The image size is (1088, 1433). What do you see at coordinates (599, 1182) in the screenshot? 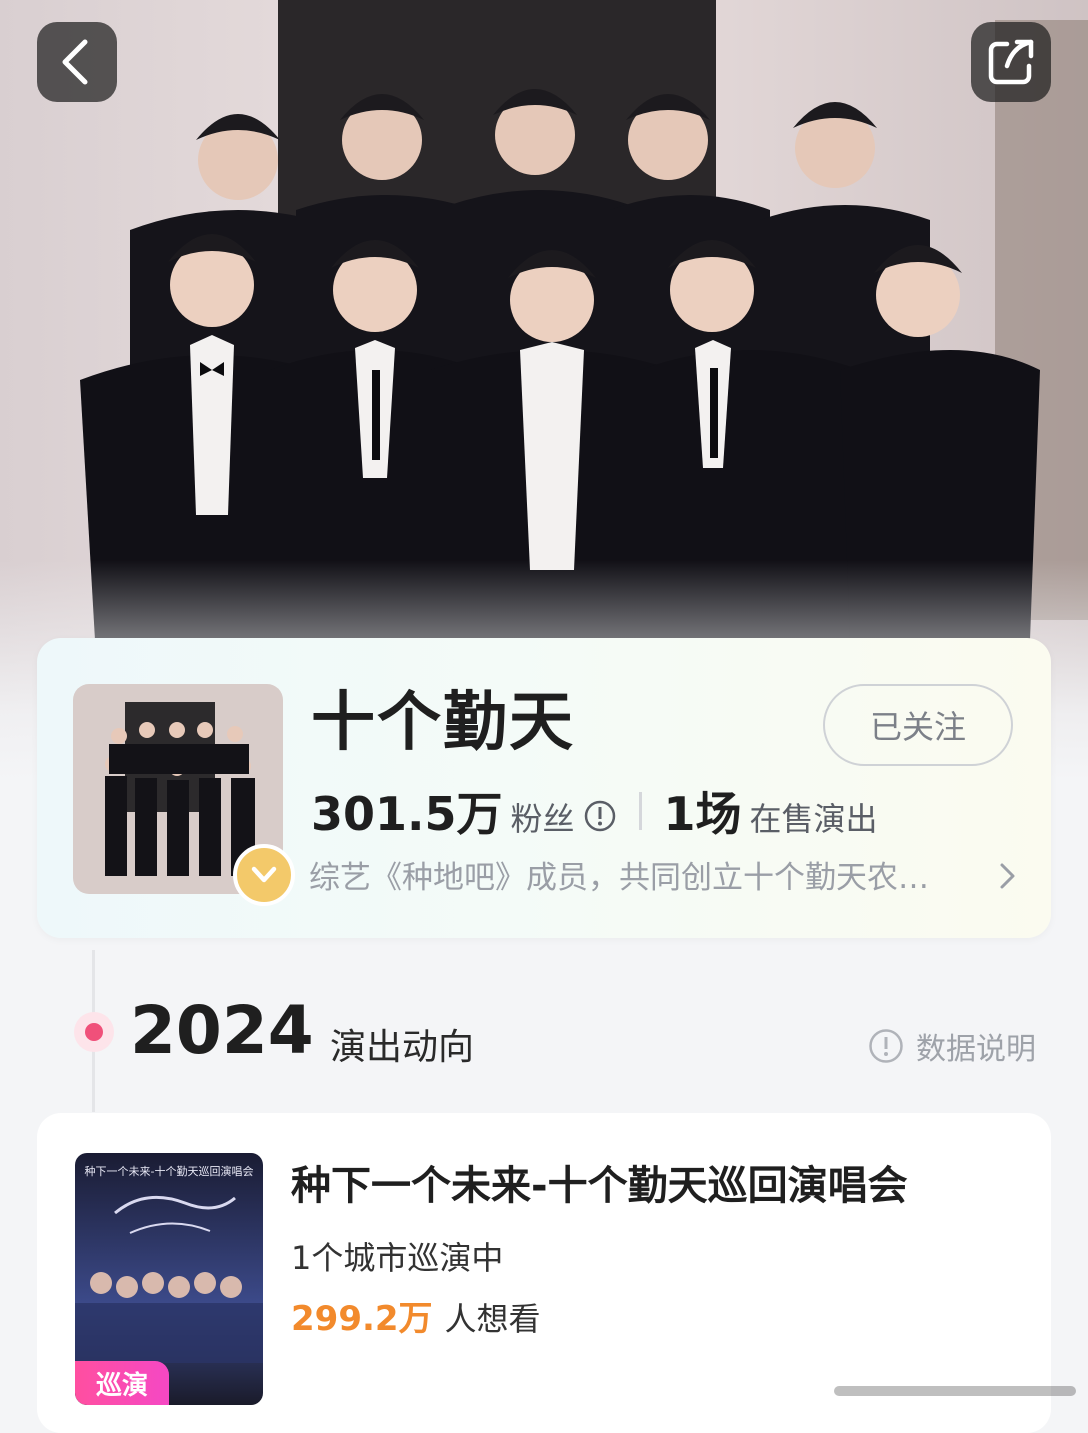
I see `show-title: 种下一个未来-十个勤天巡回演唱会` at bounding box center [599, 1182].